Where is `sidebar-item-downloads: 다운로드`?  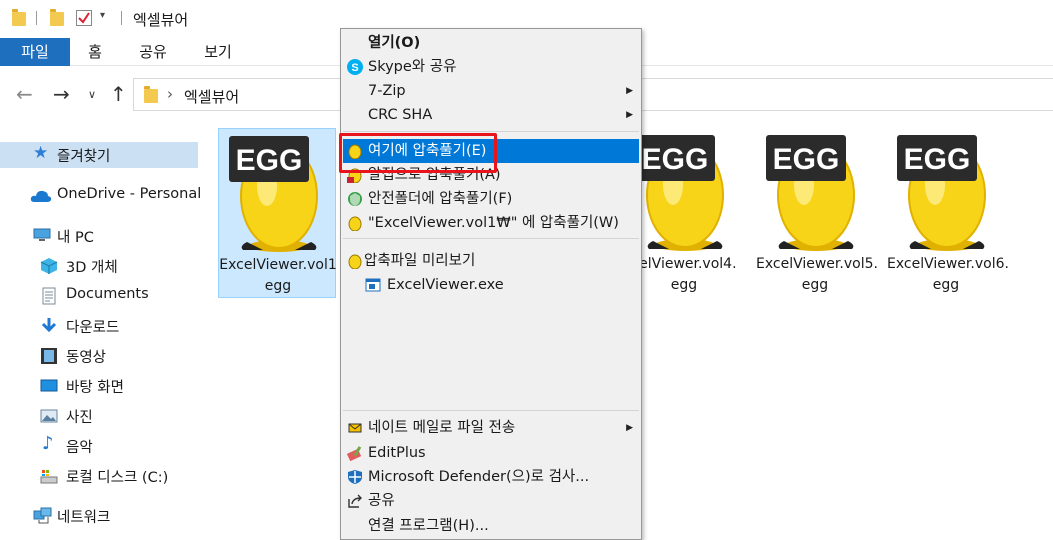 sidebar-item-downloads: 다운로드 is located at coordinates (100, 326).